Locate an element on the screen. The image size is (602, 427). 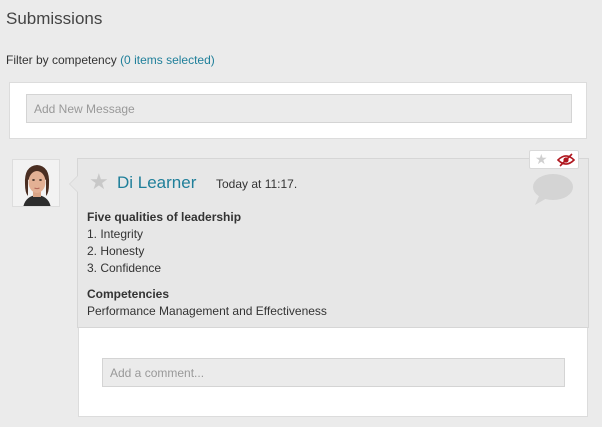
post-action-box: ★ is located at coordinates (554, 159).